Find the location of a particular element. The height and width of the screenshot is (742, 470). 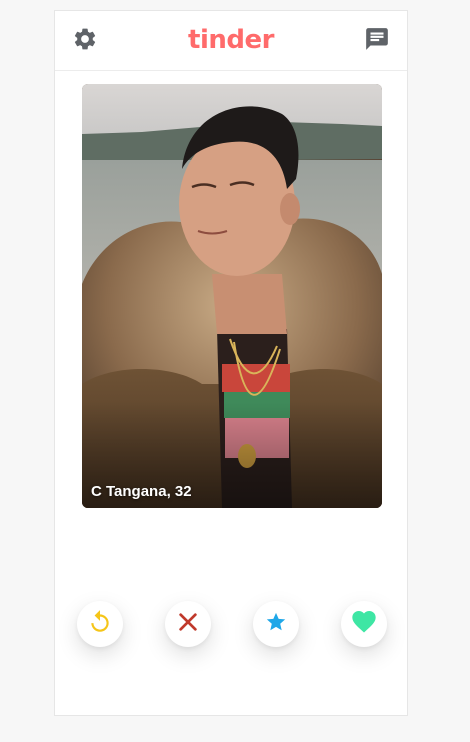

rewind-button is located at coordinates (100, 624).